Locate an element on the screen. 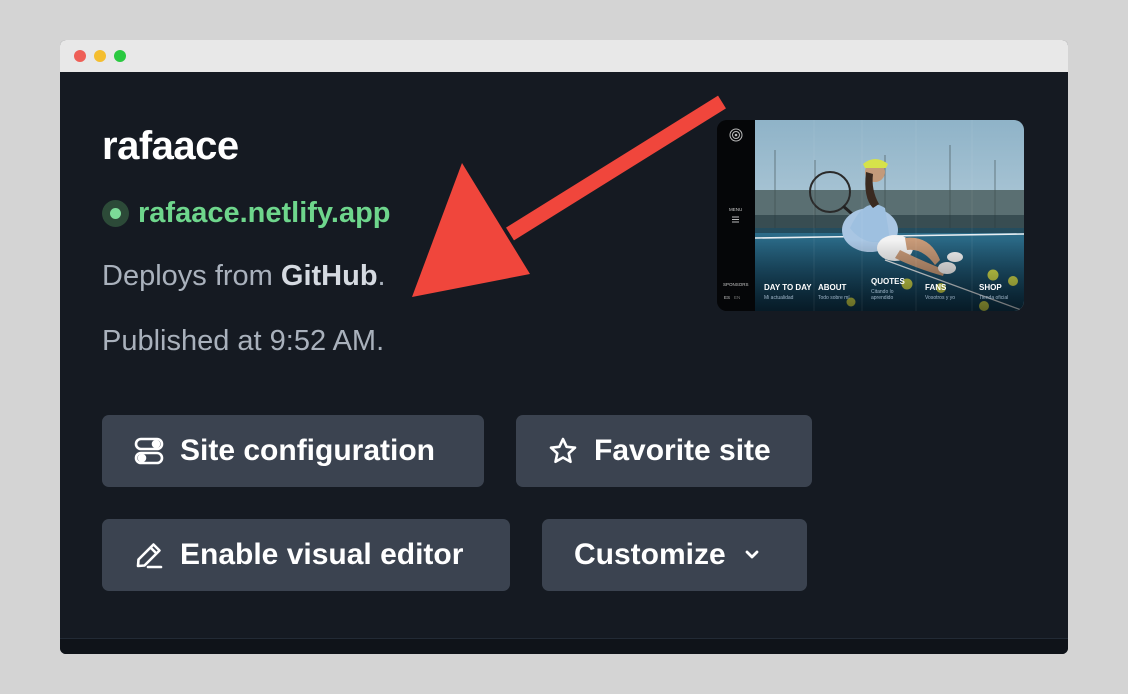 The width and height of the screenshot is (1128, 694). pencil-icon is located at coordinates (149, 555).